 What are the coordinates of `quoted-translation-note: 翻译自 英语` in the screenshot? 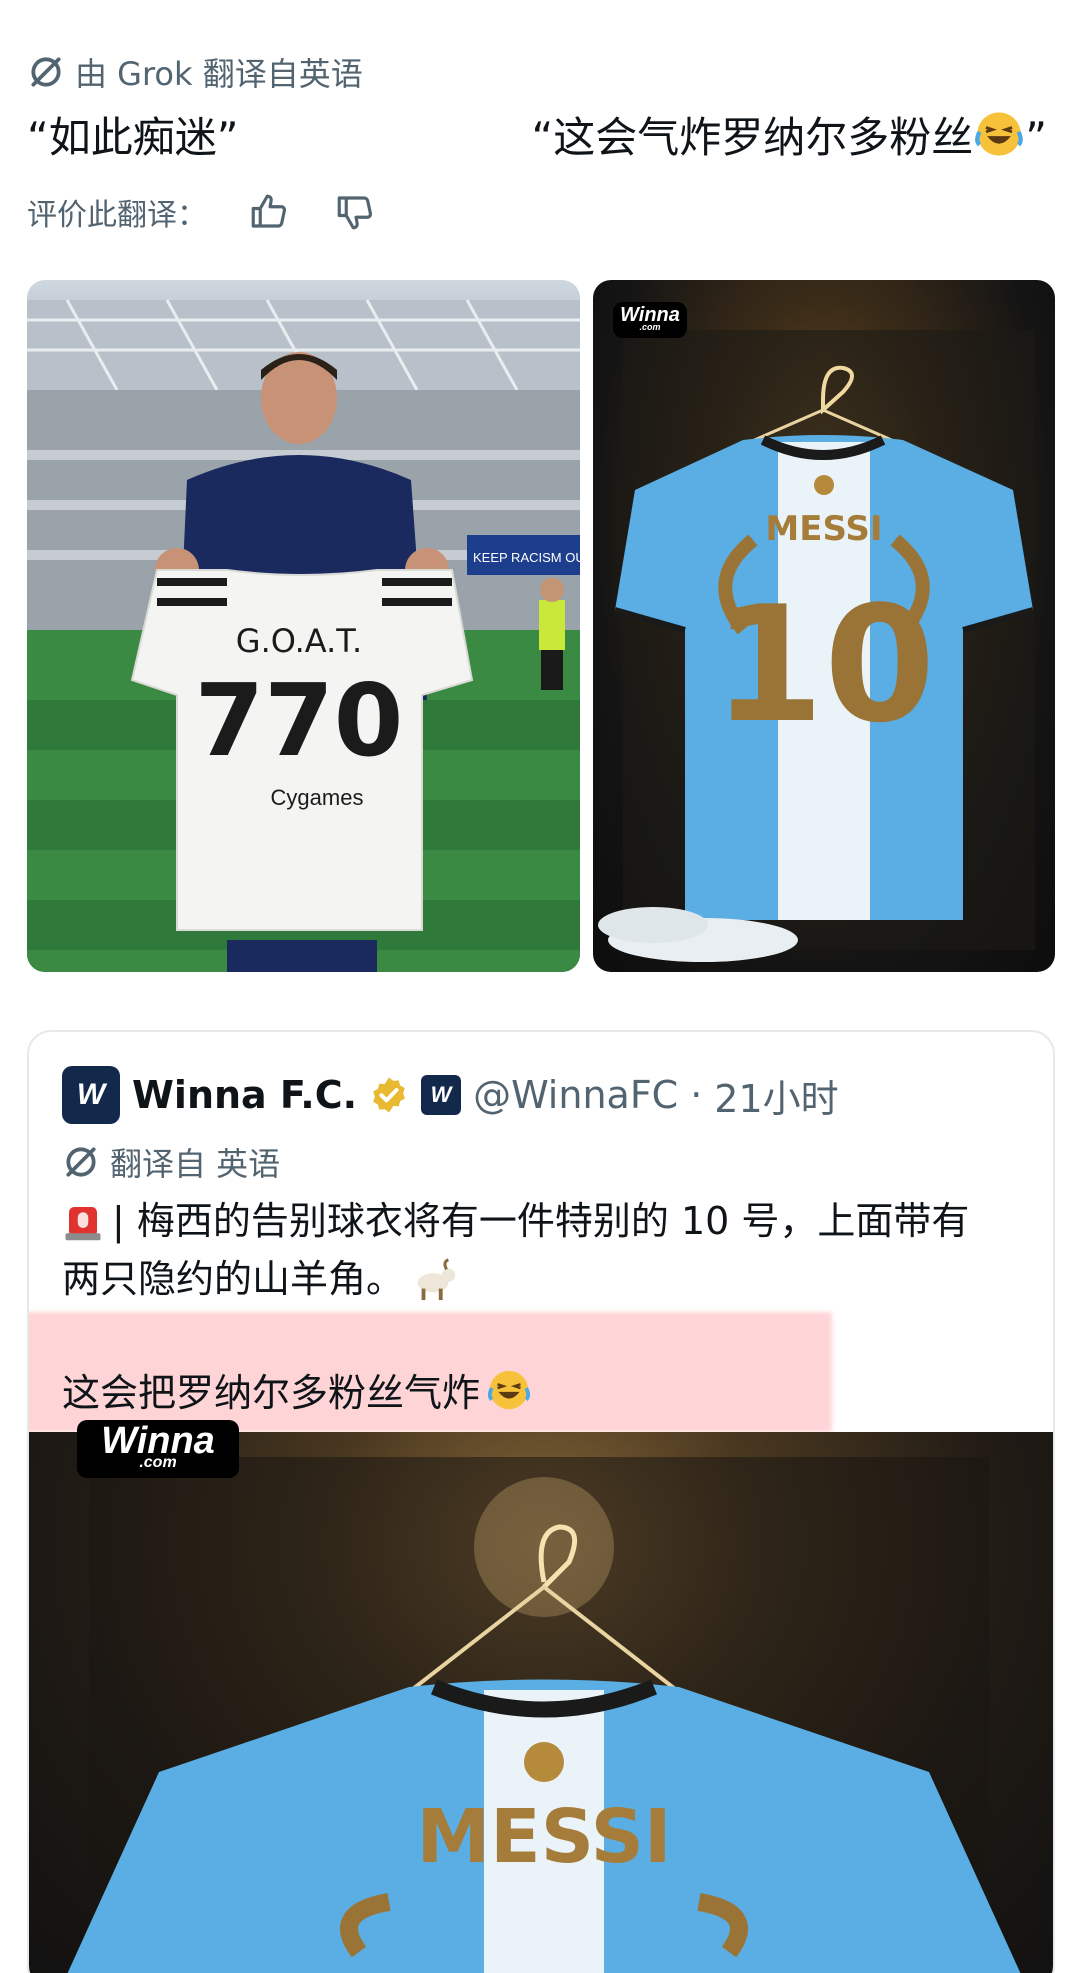 It's located at (171, 1162).